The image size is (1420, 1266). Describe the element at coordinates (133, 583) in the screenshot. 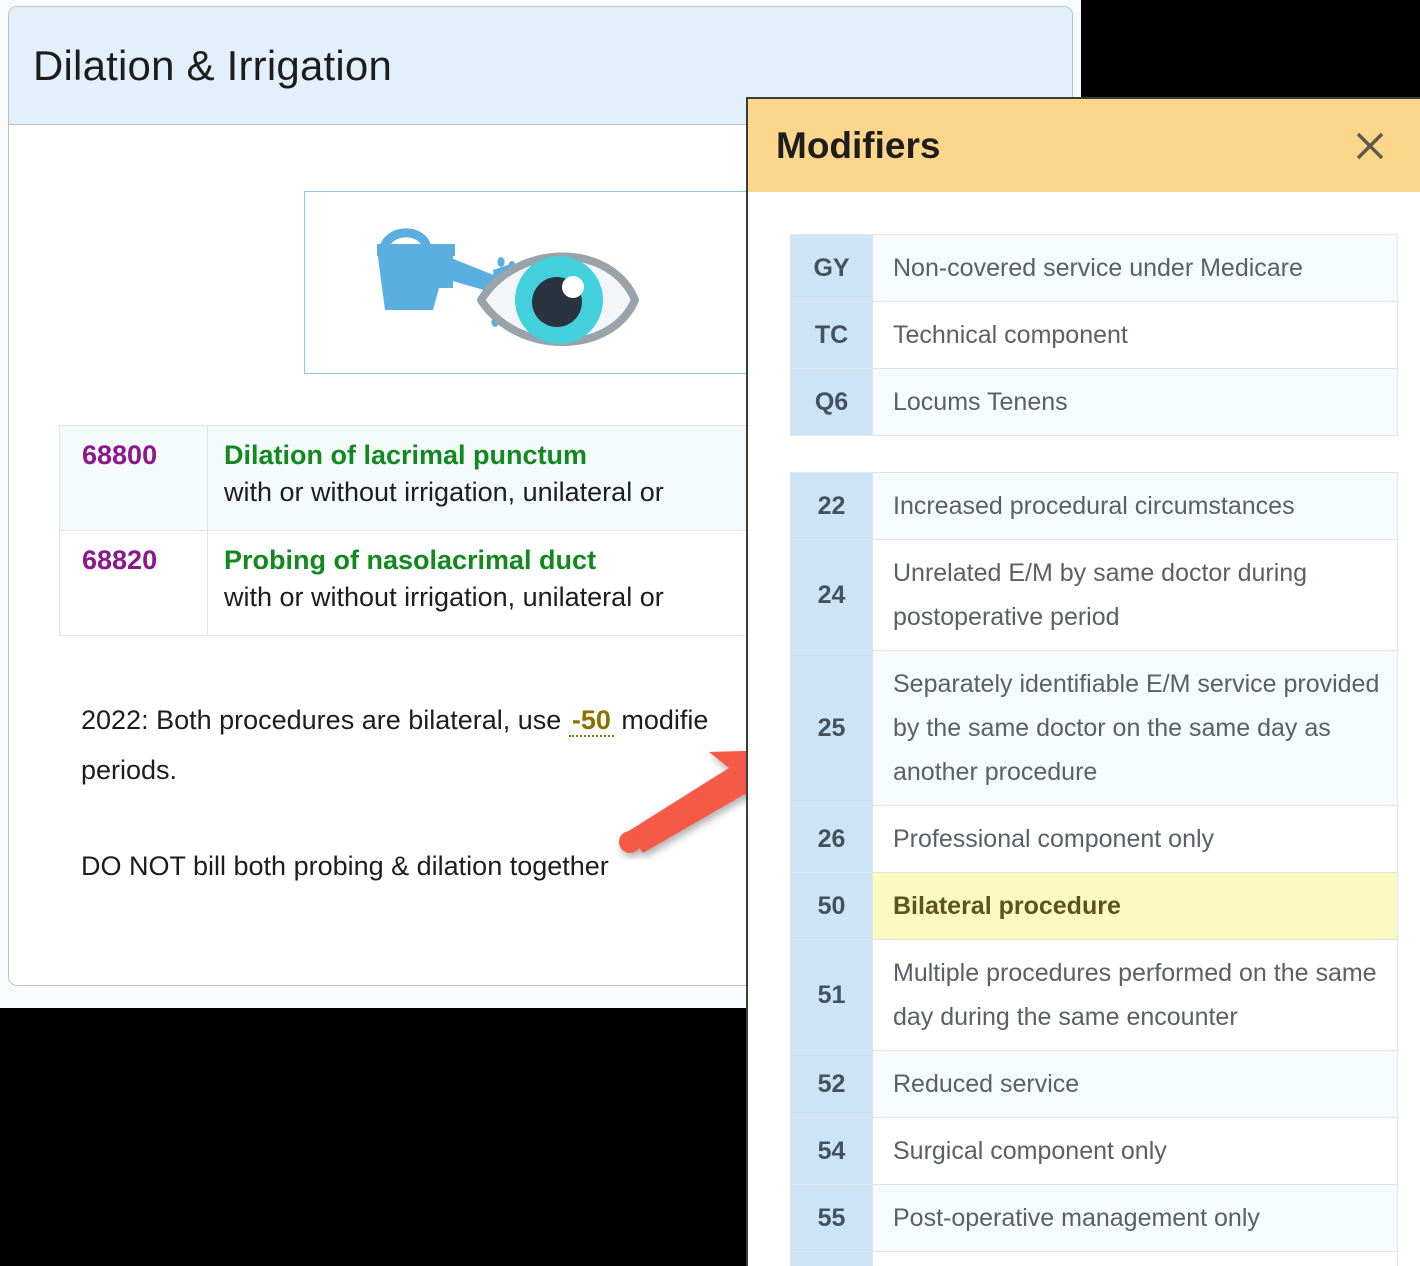

I see `procedure-code: 68820` at that location.